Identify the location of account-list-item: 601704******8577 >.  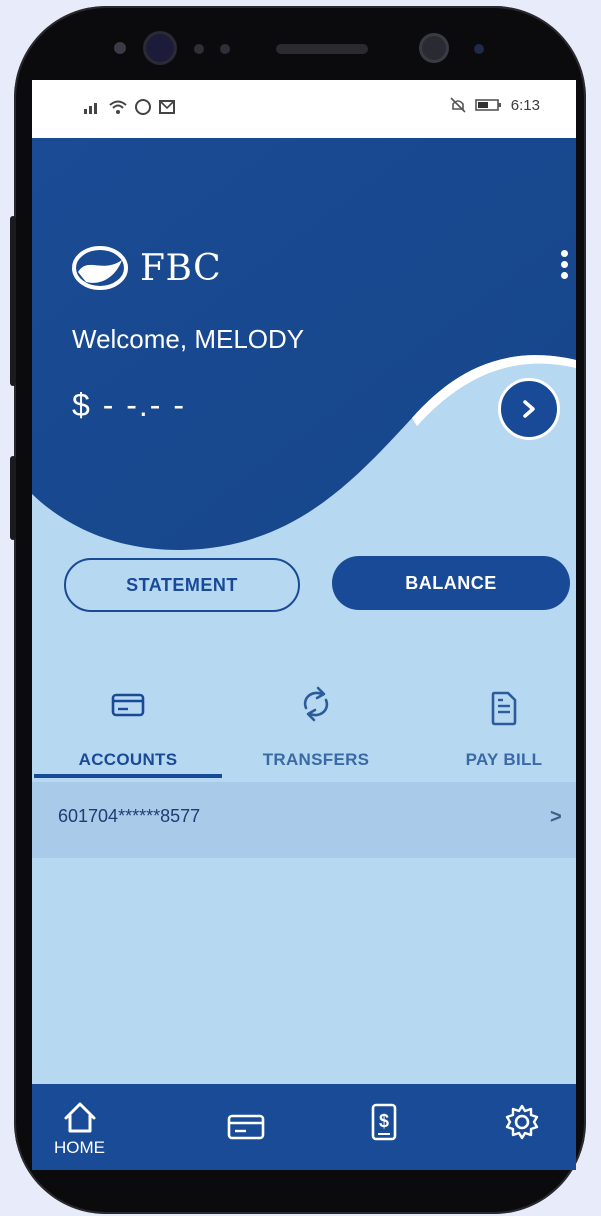
(304, 820).